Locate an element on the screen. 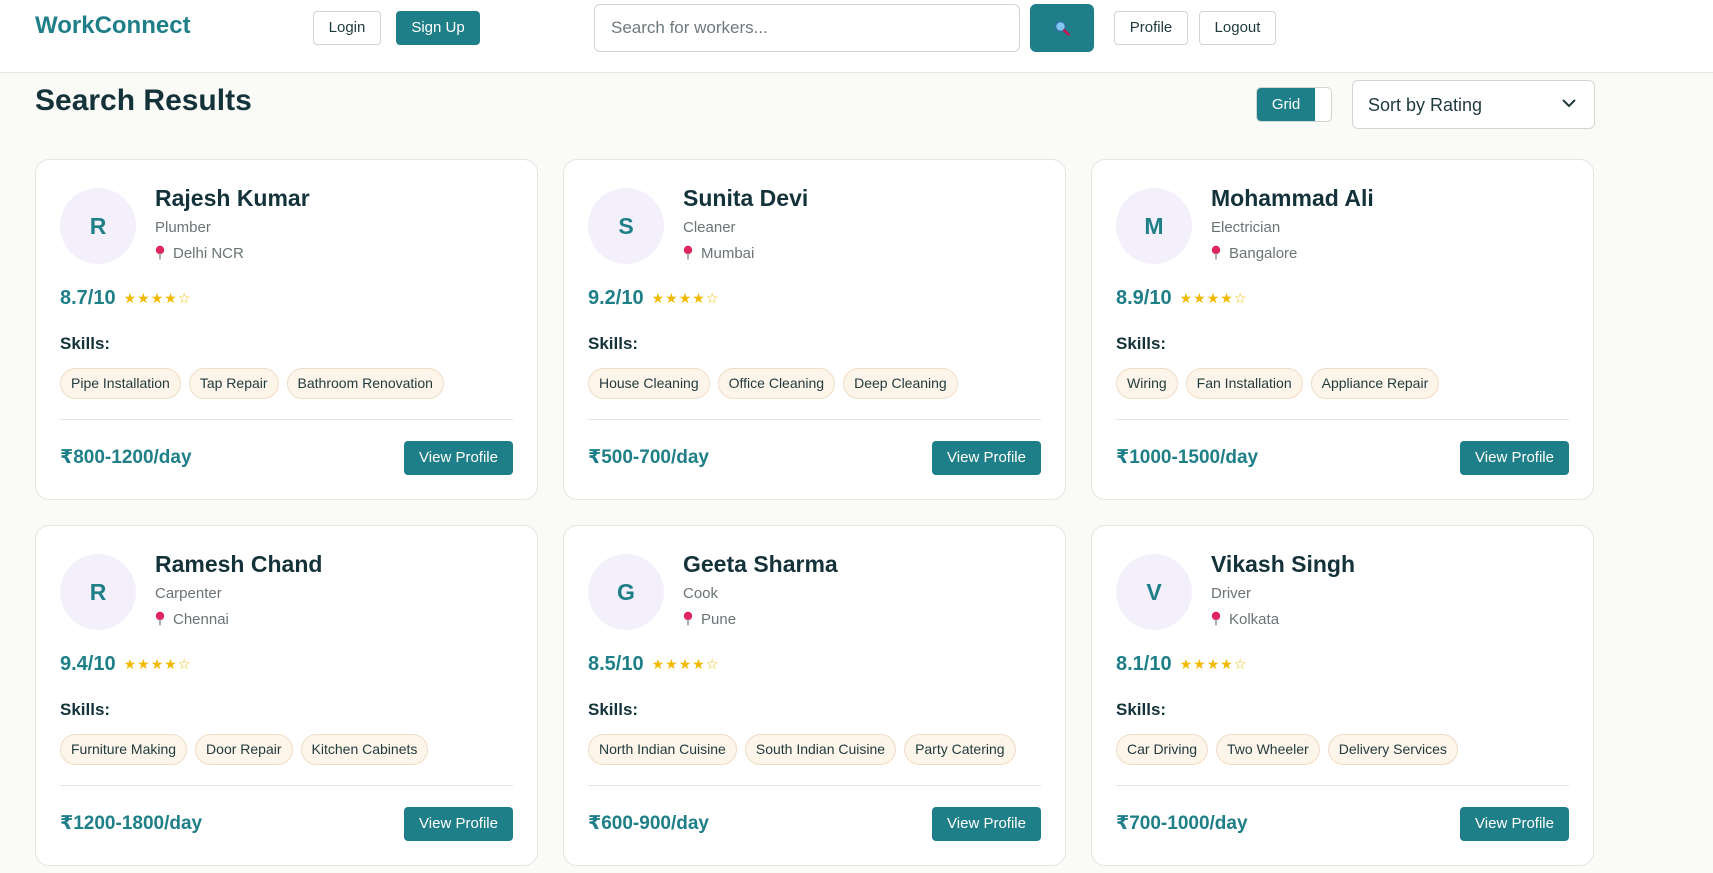 This screenshot has height=873, width=1713. worker-role: Carpenter is located at coordinates (188, 593).